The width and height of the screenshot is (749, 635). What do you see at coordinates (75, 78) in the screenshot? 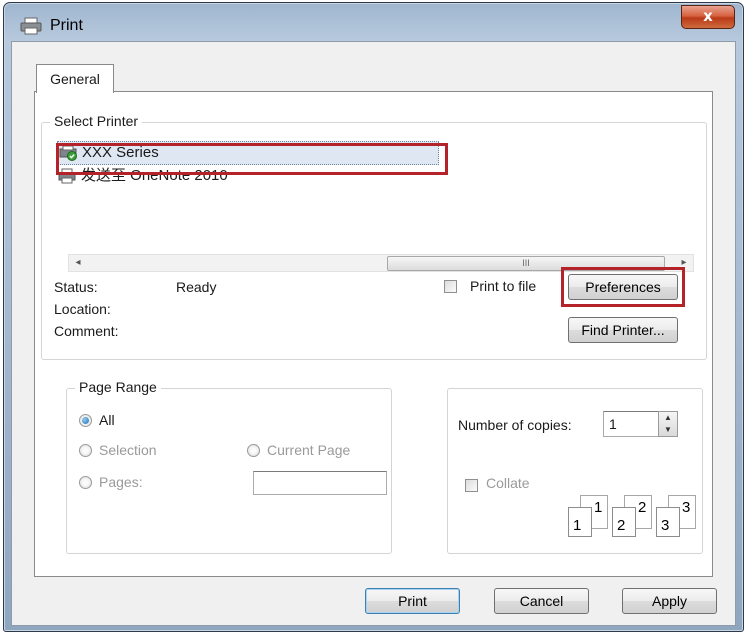
I see `tab-general: General` at bounding box center [75, 78].